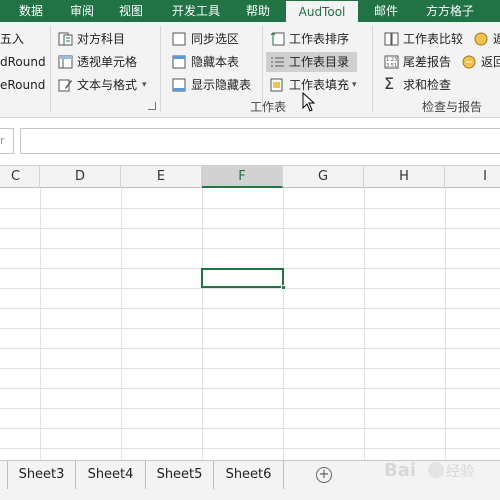 The height and width of the screenshot is (500, 500). Describe the element at coordinates (452, 107) in the screenshot. I see `group-label-check-report: 检查与报告` at that location.